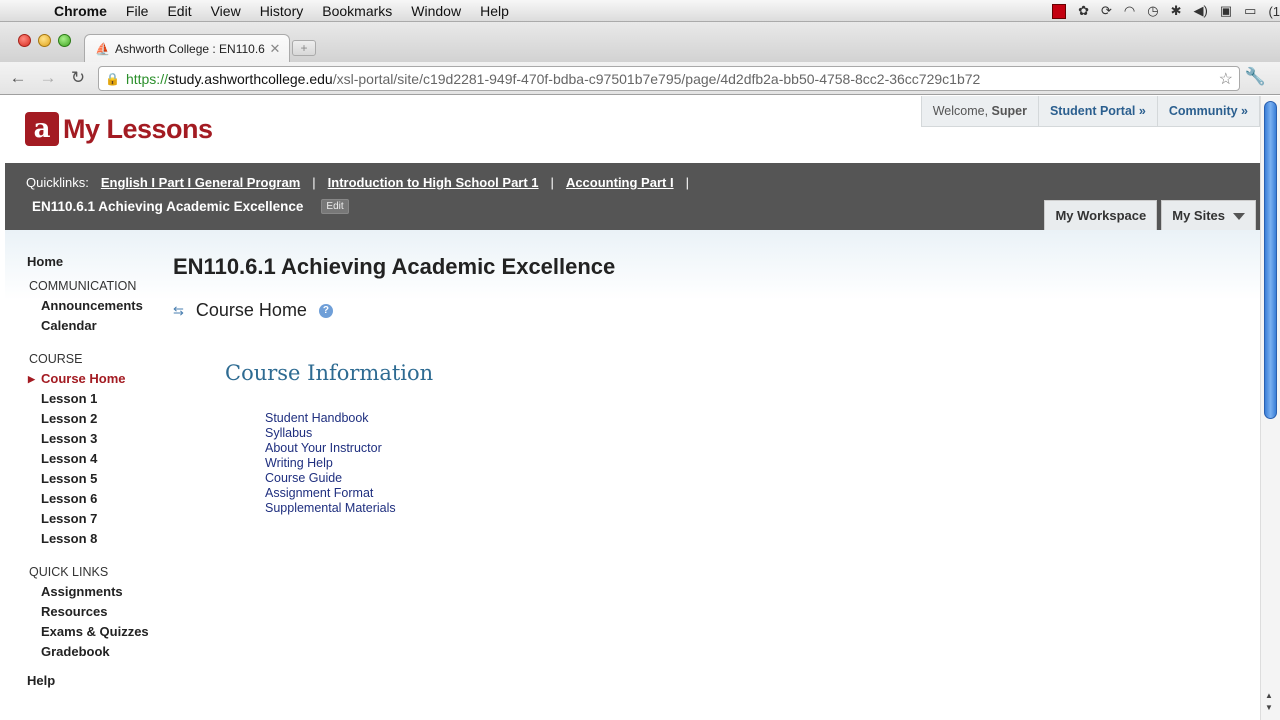 This screenshot has width=1280, height=720. What do you see at coordinates (494, 11) in the screenshot?
I see `menu-help: Help` at bounding box center [494, 11].